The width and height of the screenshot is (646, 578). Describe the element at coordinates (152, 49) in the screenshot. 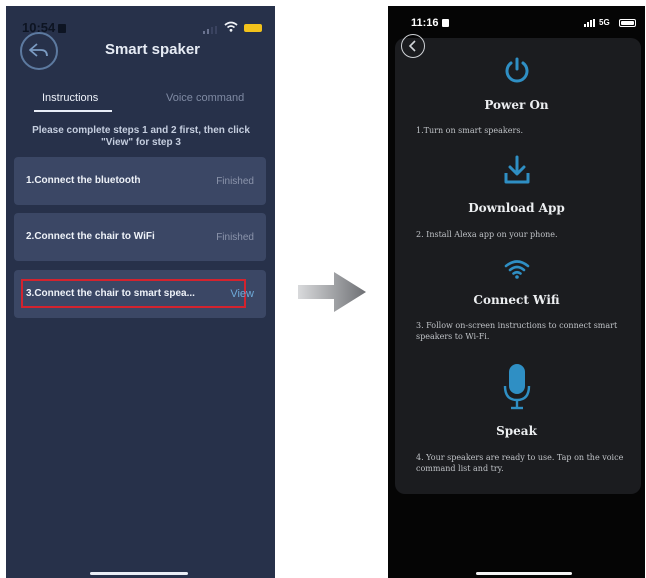

I see `page-title: Smart spaker` at that location.